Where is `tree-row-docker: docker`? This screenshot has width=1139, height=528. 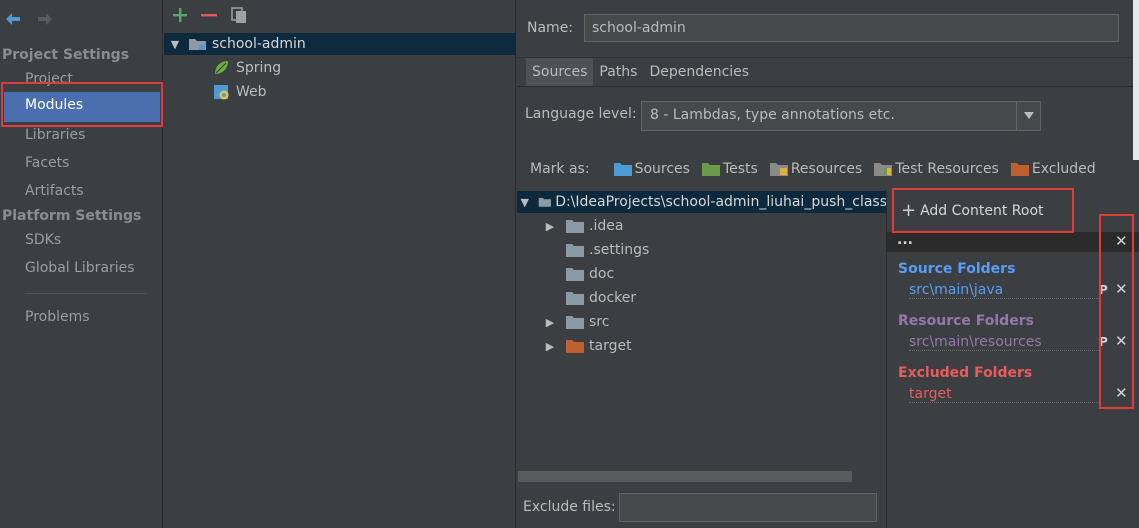
tree-row-docker: docker is located at coordinates (600, 298).